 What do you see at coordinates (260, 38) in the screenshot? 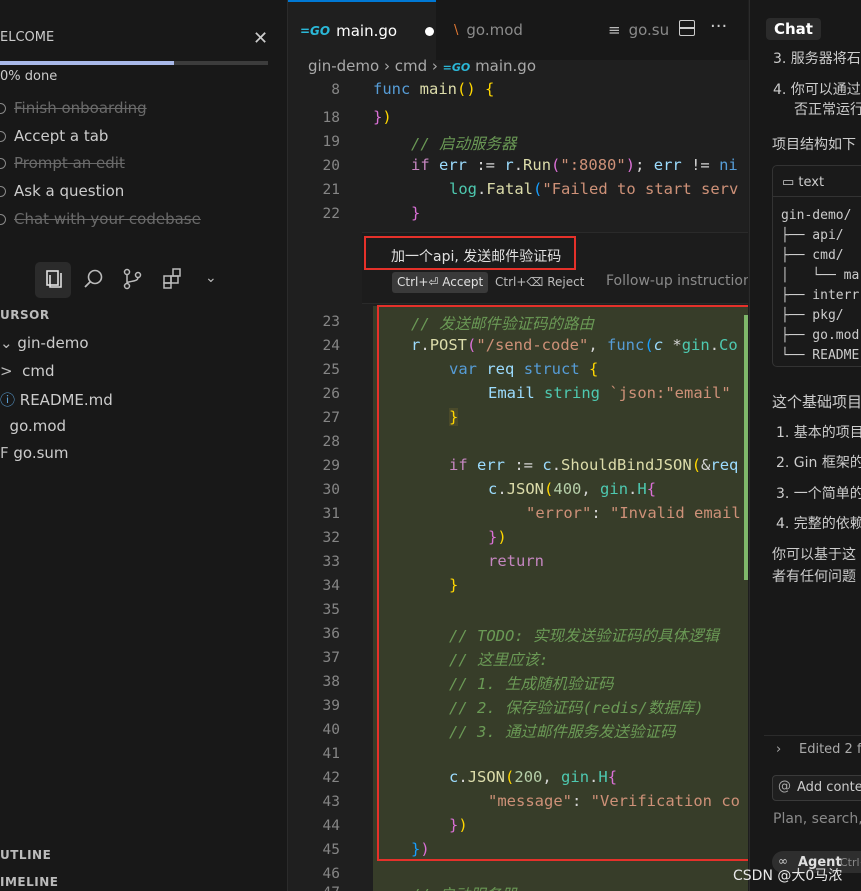
I see `close-icon: ✕` at bounding box center [260, 38].